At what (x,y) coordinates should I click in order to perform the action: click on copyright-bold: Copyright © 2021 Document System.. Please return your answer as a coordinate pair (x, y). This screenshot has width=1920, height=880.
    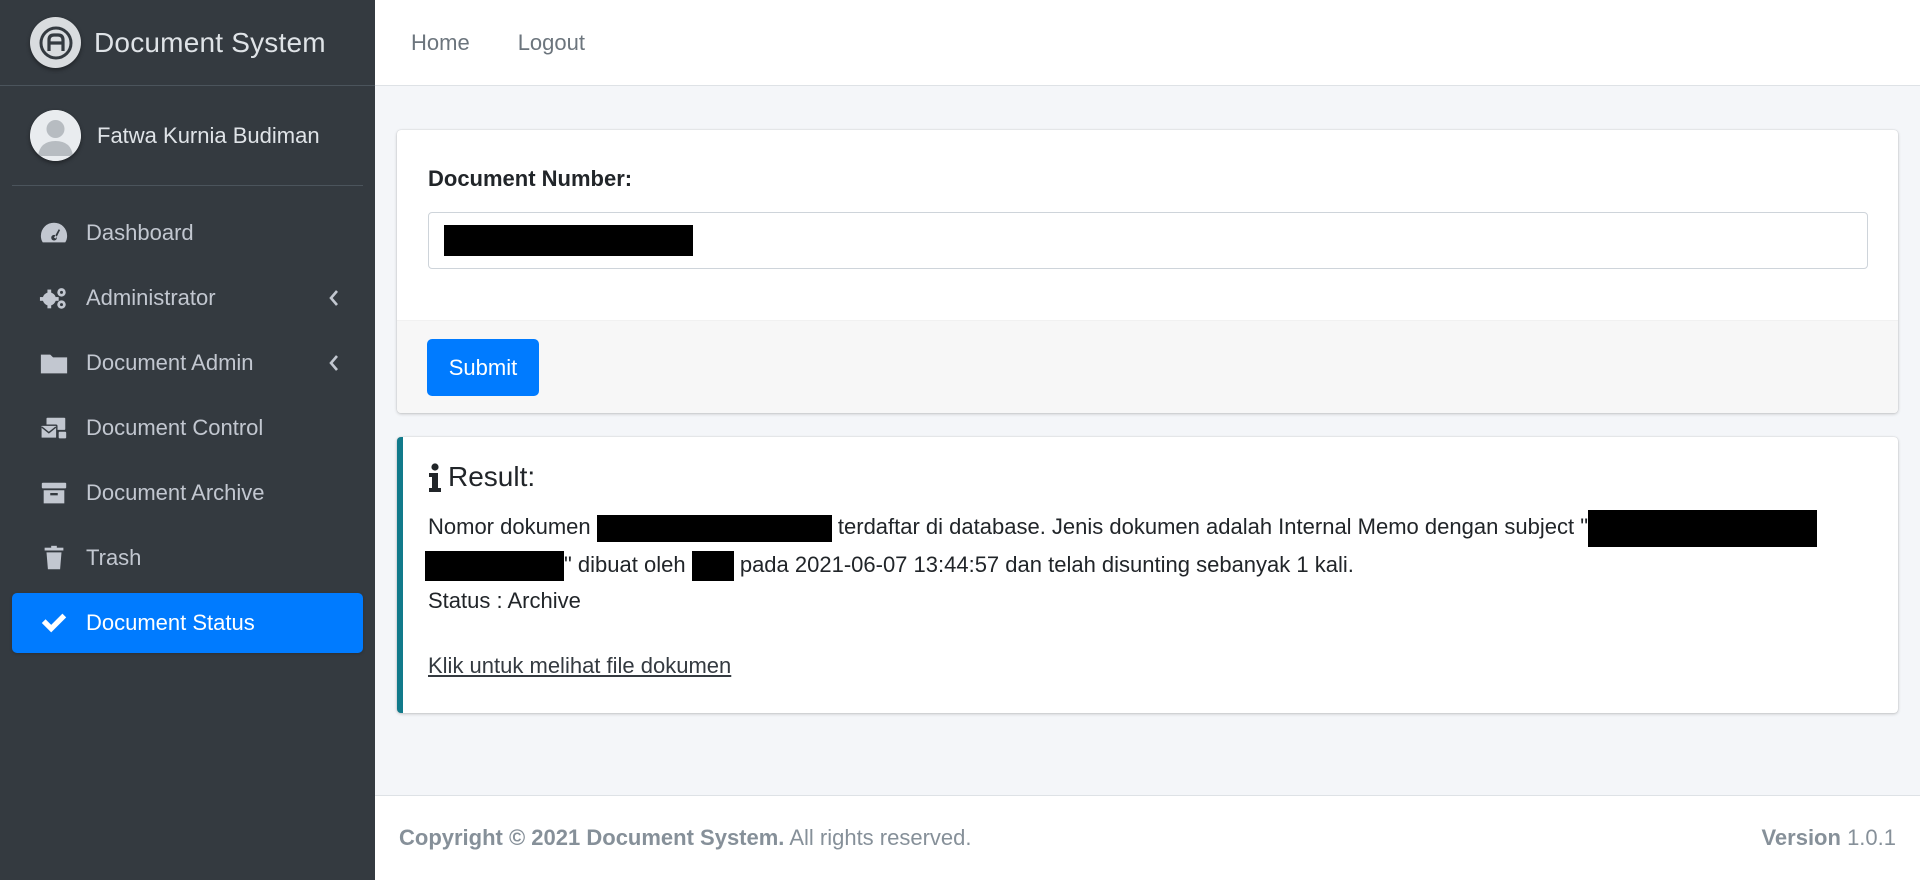
    Looking at the image, I should click on (592, 837).